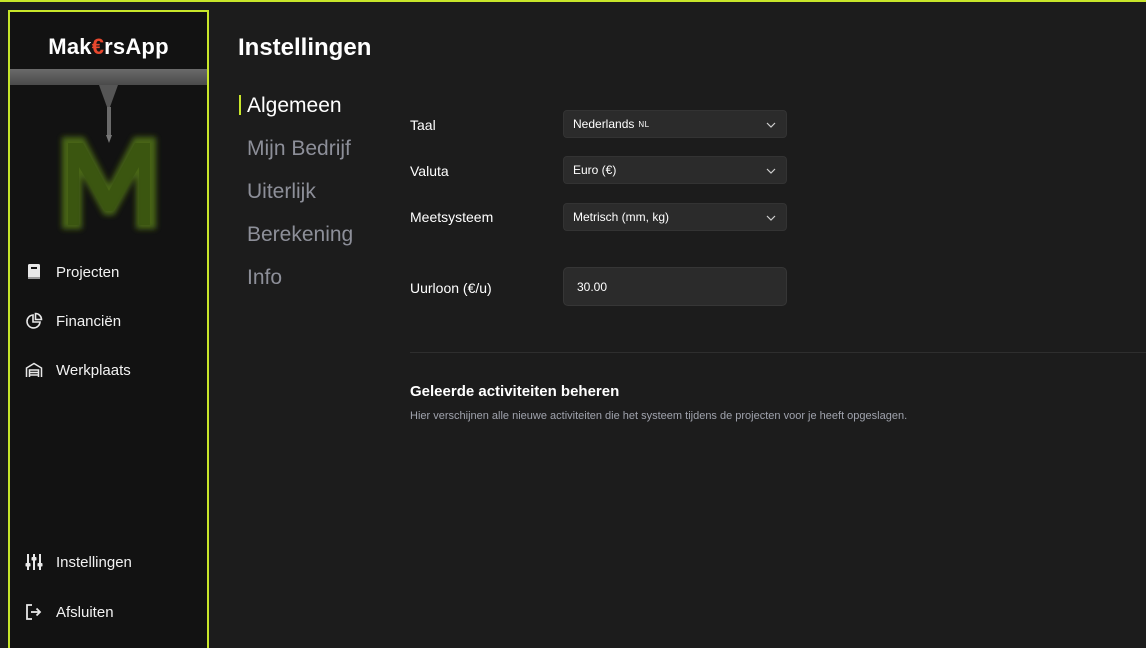 Image resolution: width=1146 pixels, height=648 pixels. I want to click on meetsysteem-select: Metrisch (mm, kg), so click(675, 217).